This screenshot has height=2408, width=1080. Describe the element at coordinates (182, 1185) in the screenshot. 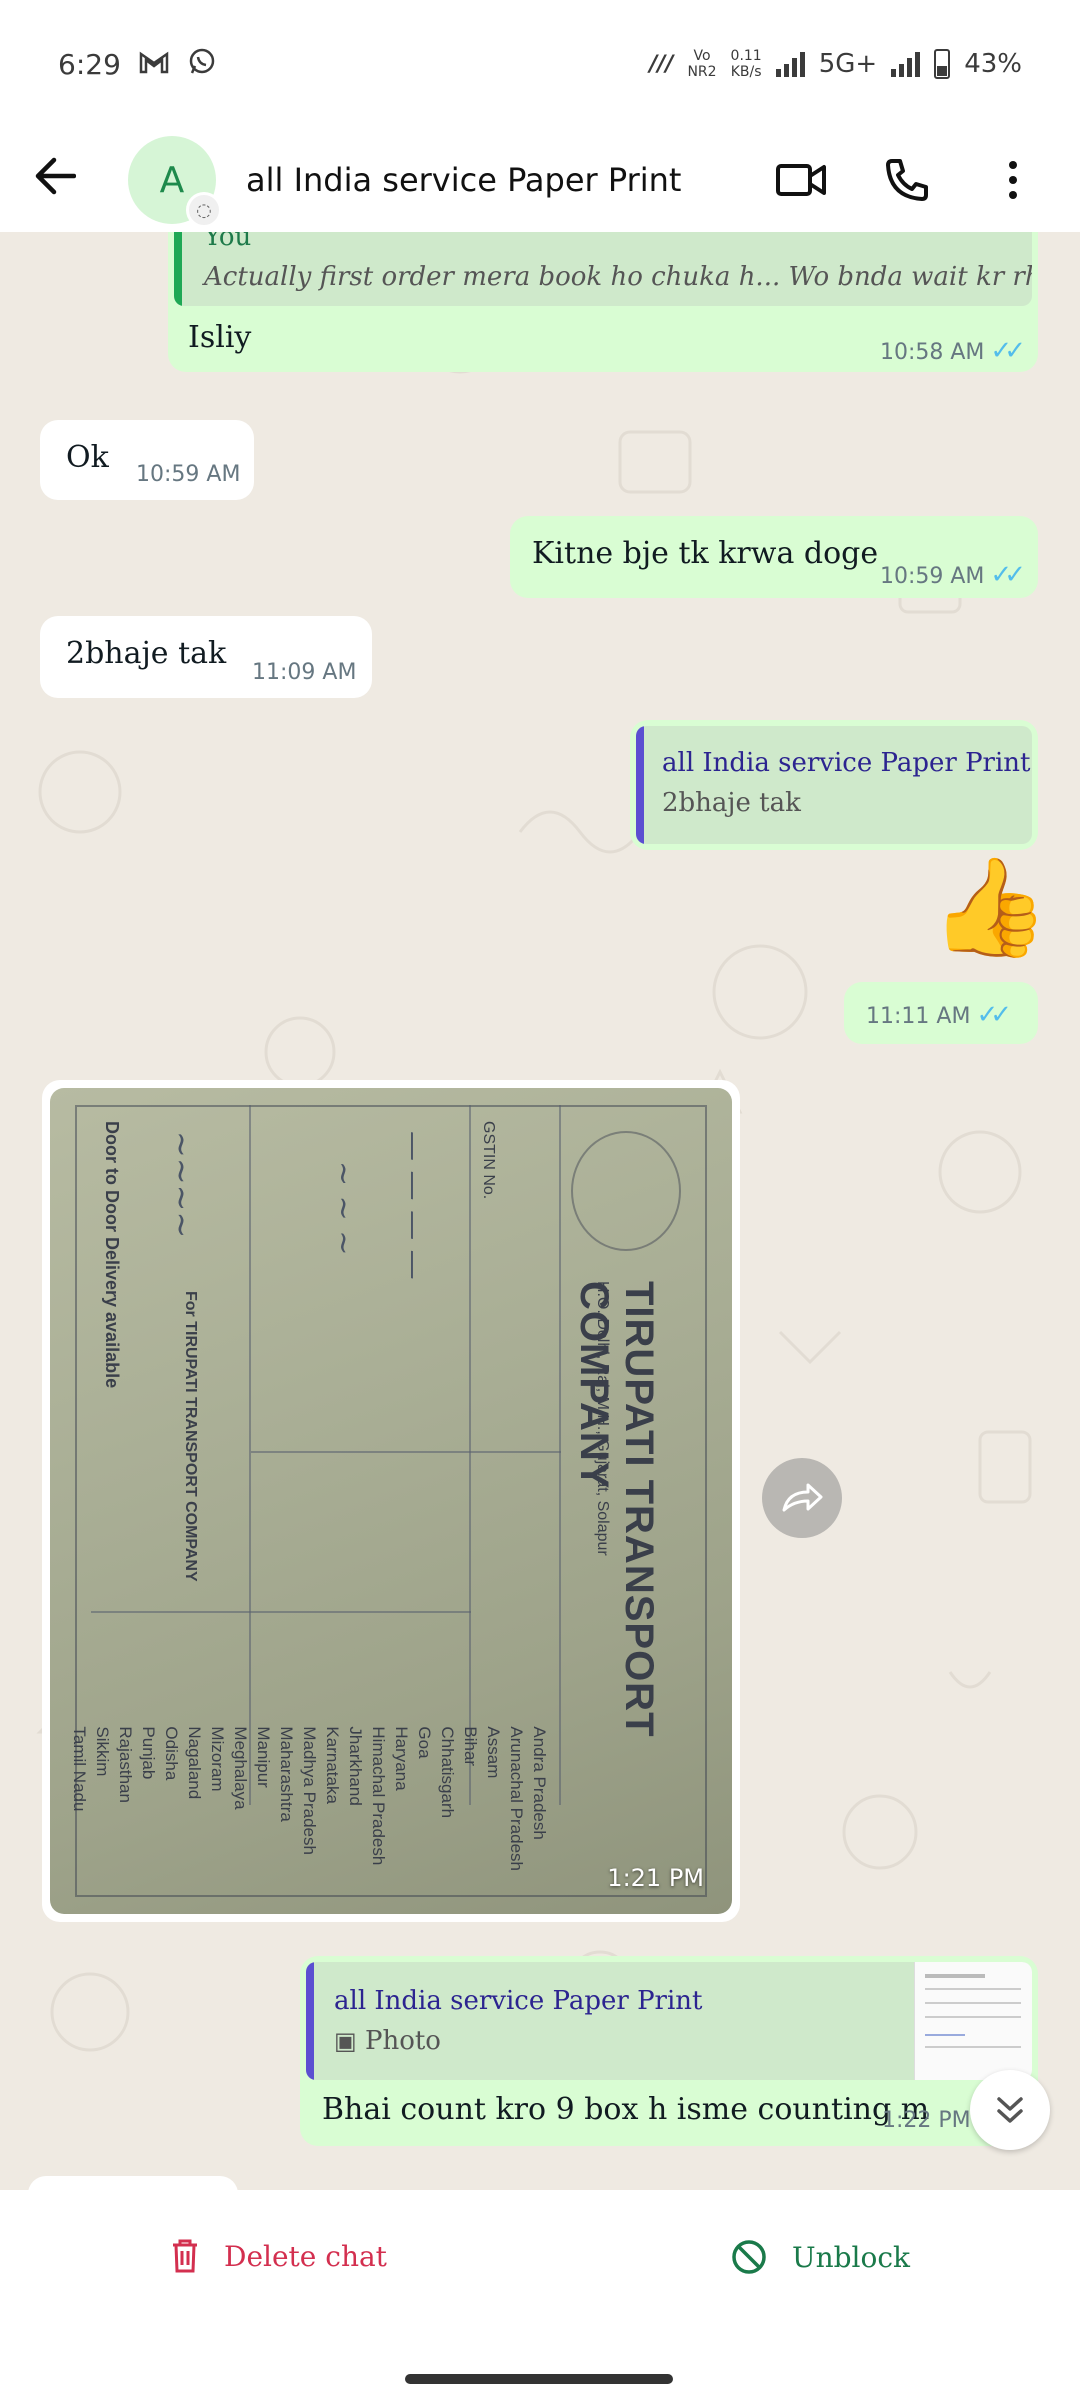

I see `handwriting: ~~~~` at that location.